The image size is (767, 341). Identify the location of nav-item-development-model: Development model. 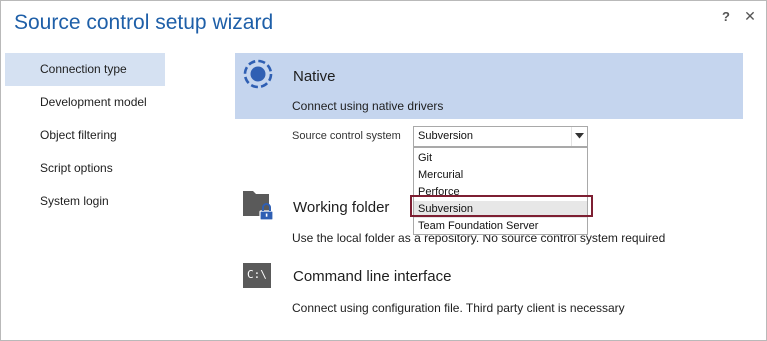
(85, 102).